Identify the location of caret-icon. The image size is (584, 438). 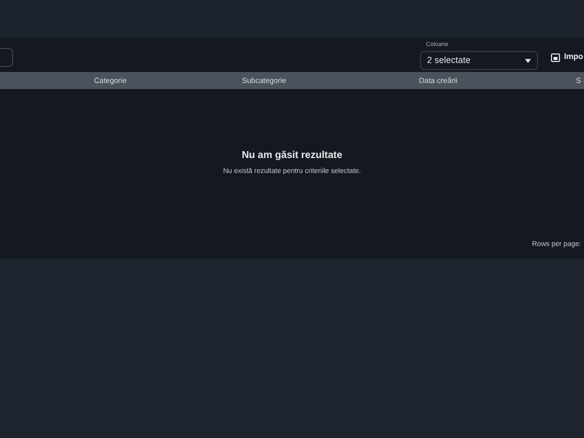
(528, 60).